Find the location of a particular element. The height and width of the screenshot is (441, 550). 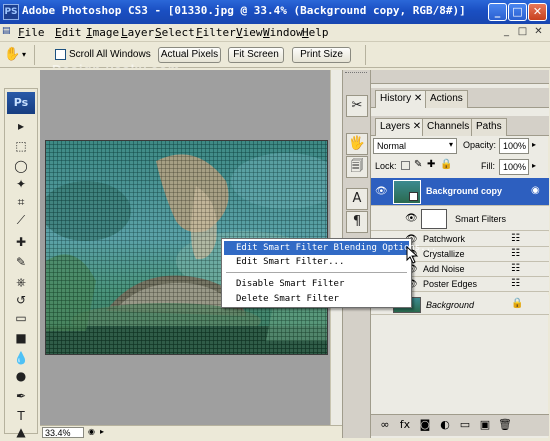

scroll-all-windows-checkbox is located at coordinates (60, 54).